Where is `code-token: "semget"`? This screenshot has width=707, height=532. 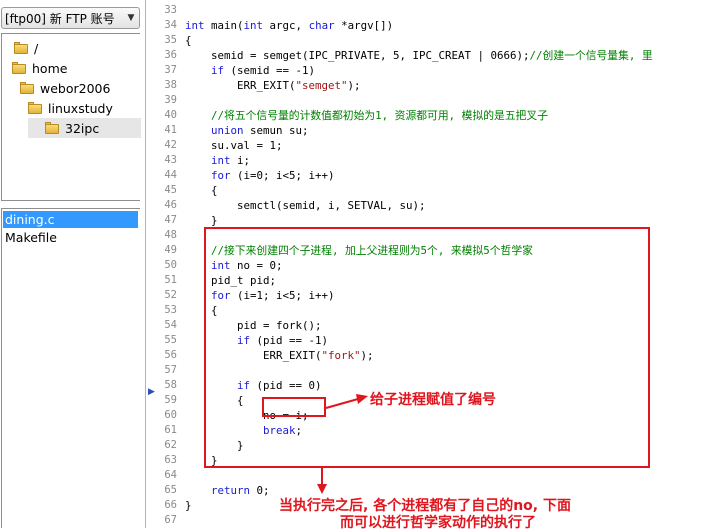
code-token: "semget" is located at coordinates (321, 85).